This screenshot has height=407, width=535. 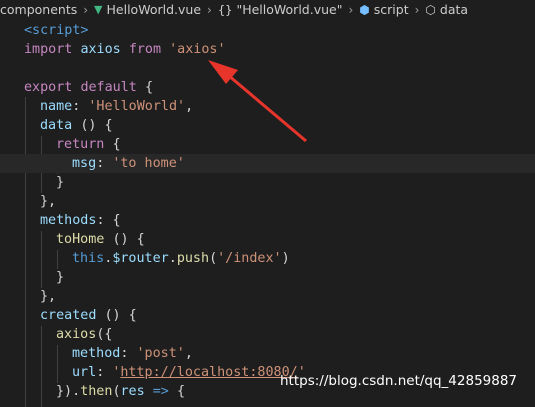 I want to click on code-token: default, so click(x=108, y=87).